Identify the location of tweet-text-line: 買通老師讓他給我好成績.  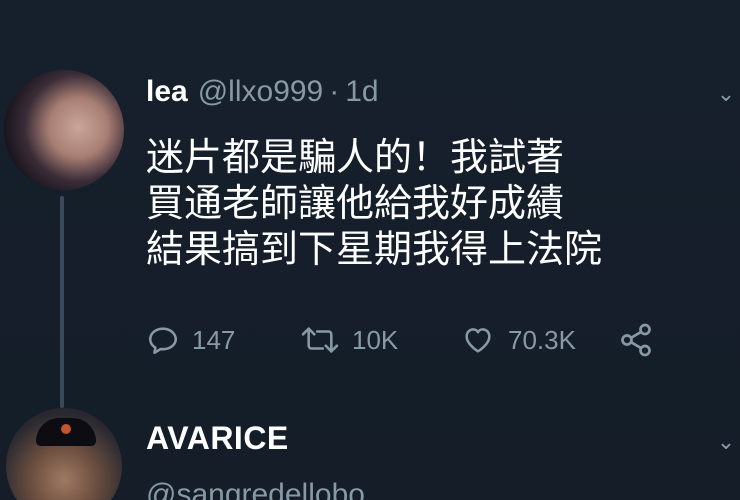
(355, 203).